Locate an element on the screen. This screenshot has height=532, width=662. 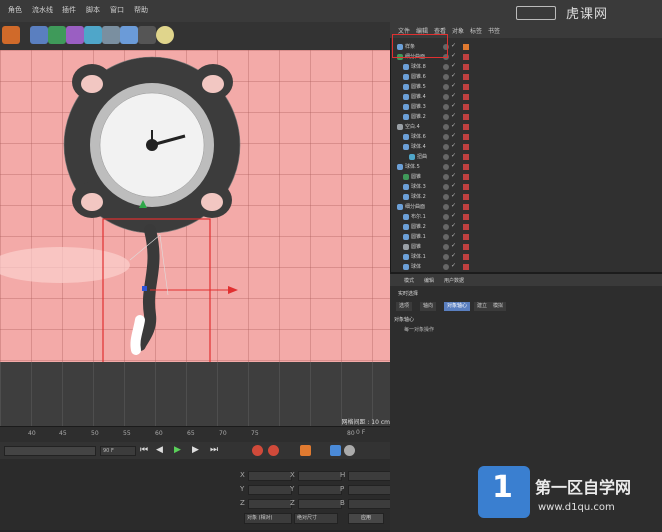
object-row: 球体.5 ✓ is located at coordinates (526, 167).